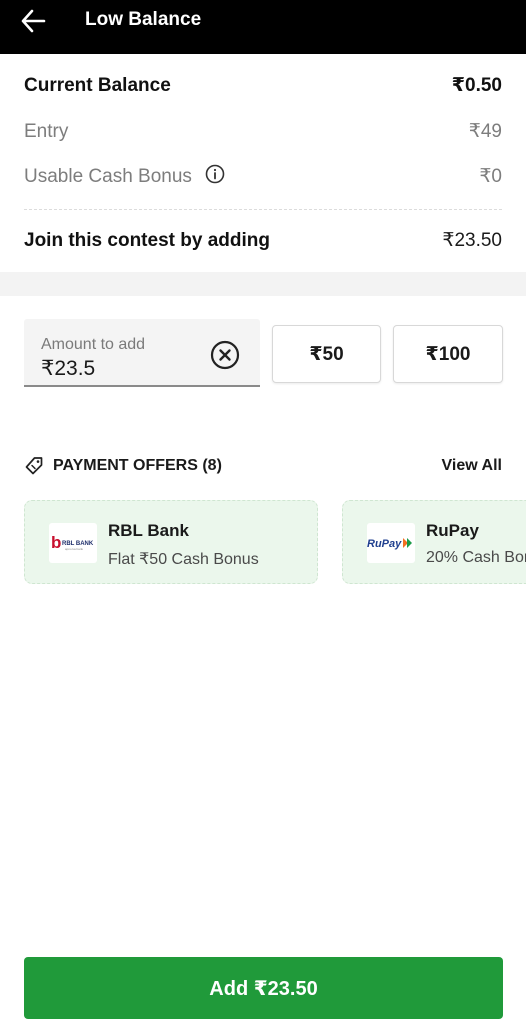 The height and width of the screenshot is (1024, 526). I want to click on current-balance-row: Current Balance ₹0.50, so click(263, 85).